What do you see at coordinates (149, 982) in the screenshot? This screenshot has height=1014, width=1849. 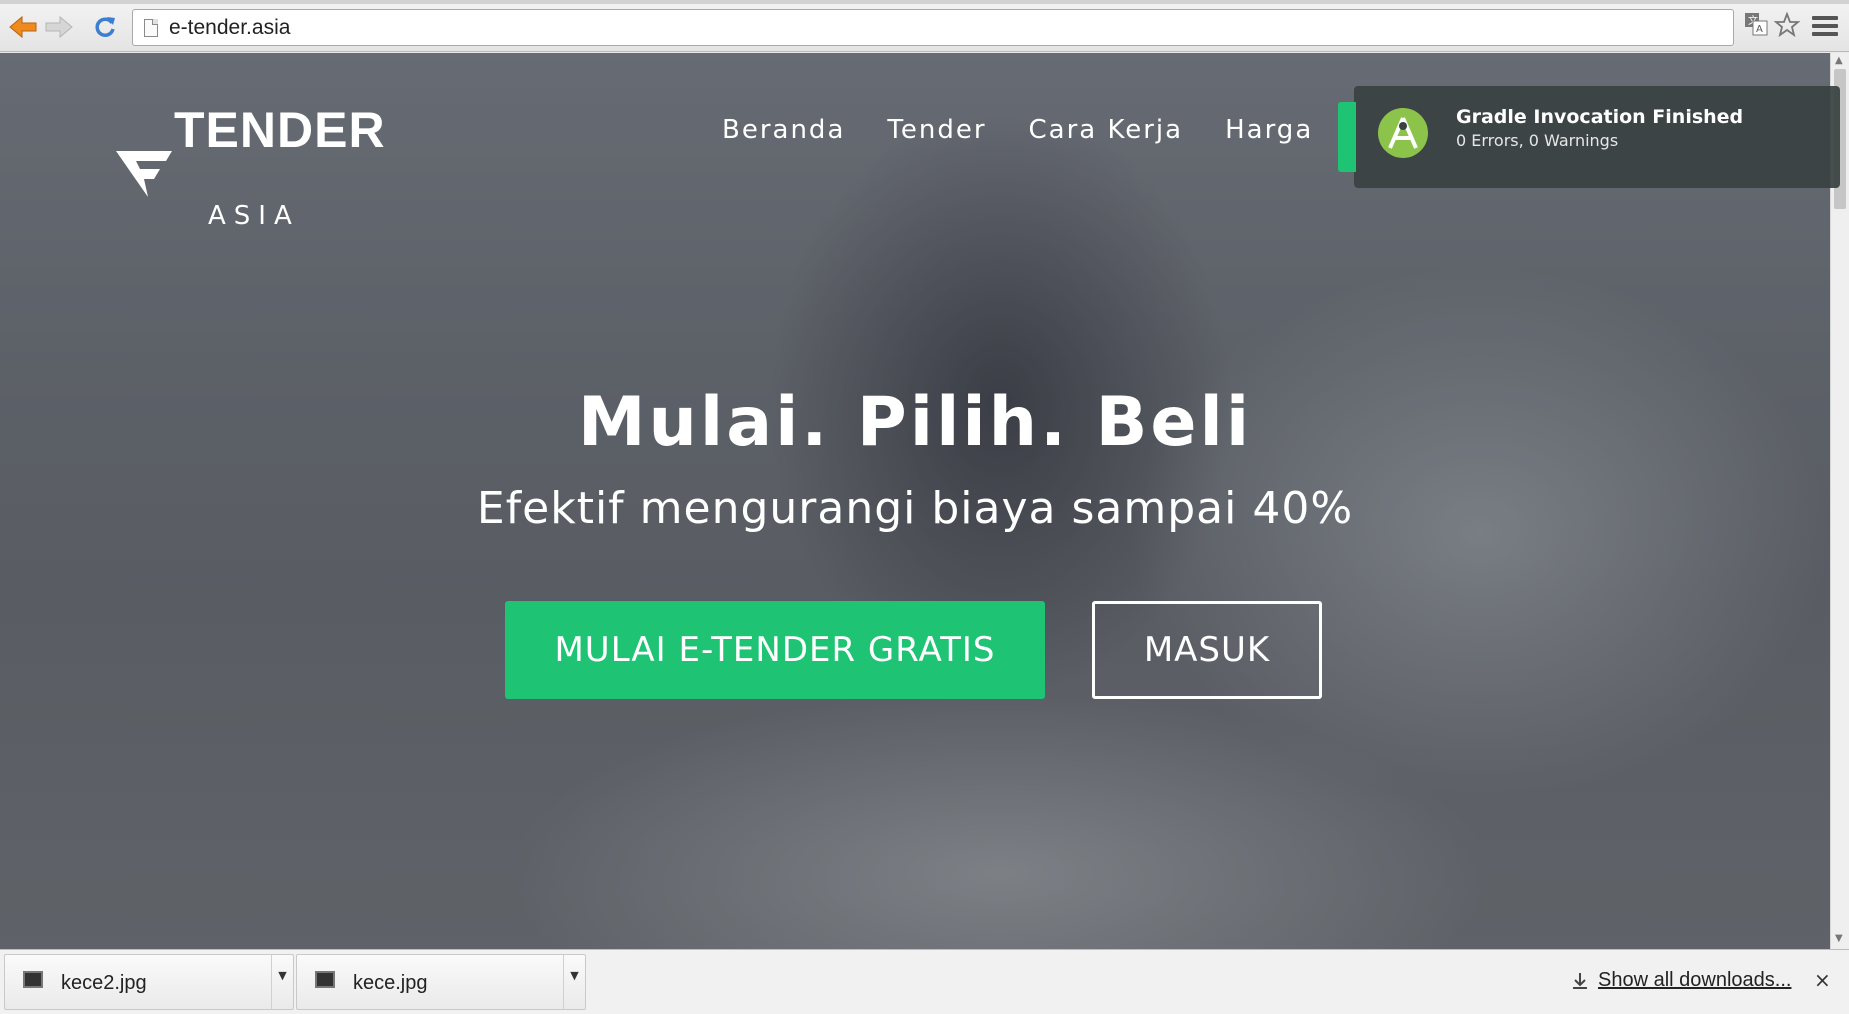 I see `download-item: kece2.jpg ▼` at bounding box center [149, 982].